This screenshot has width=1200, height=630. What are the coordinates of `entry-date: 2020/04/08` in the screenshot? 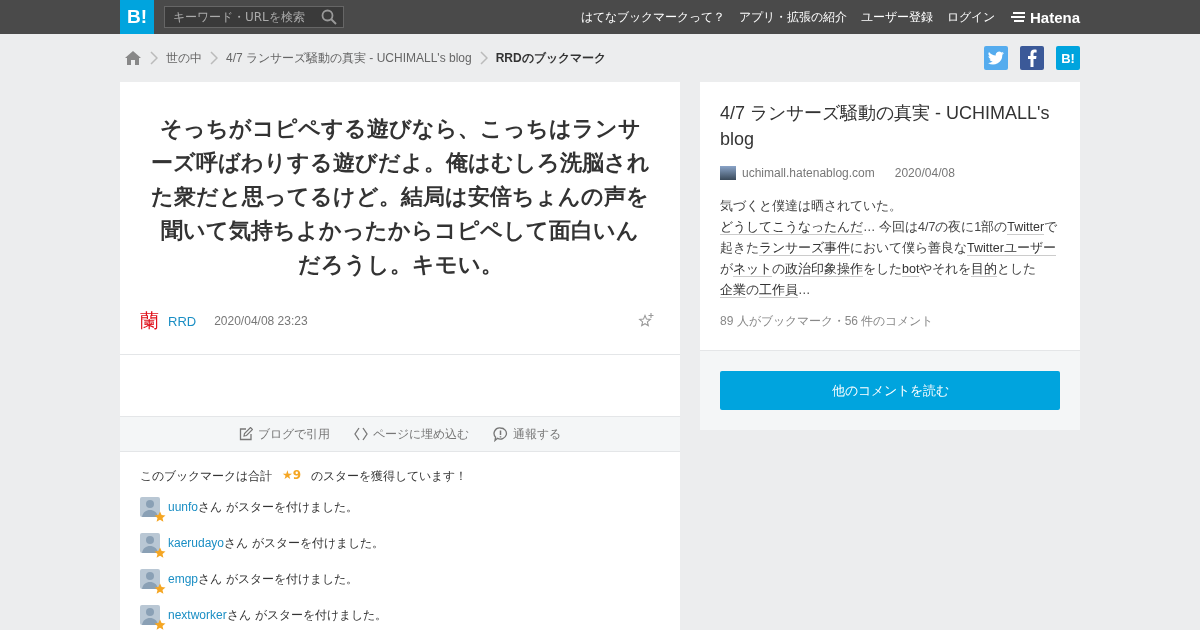 It's located at (924, 173).